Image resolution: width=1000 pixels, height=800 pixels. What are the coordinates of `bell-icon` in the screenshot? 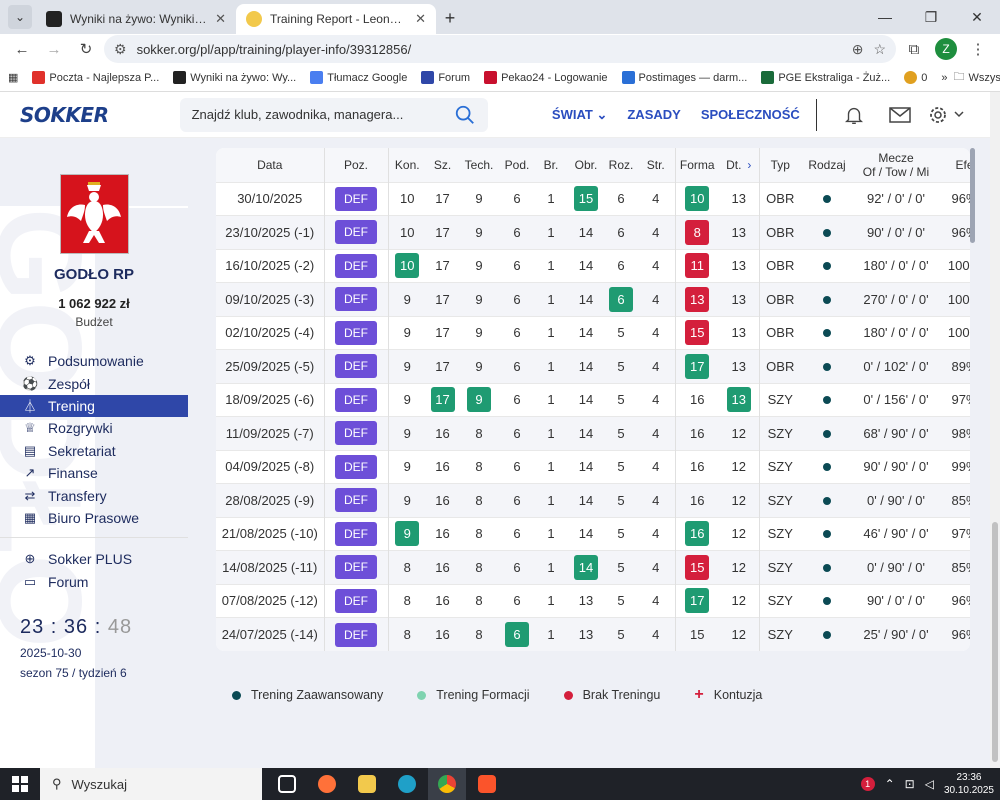 It's located at (854, 115).